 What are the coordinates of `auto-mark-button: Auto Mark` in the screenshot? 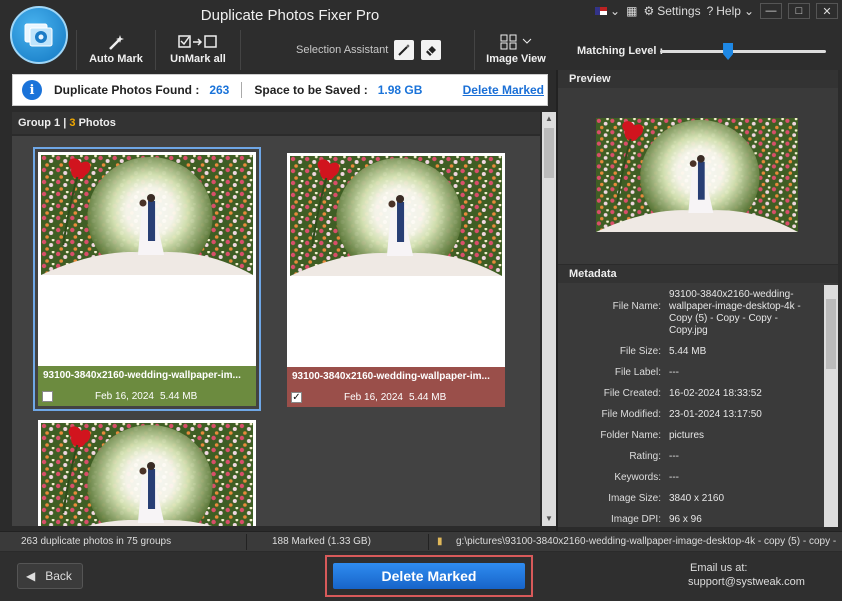 It's located at (116, 50).